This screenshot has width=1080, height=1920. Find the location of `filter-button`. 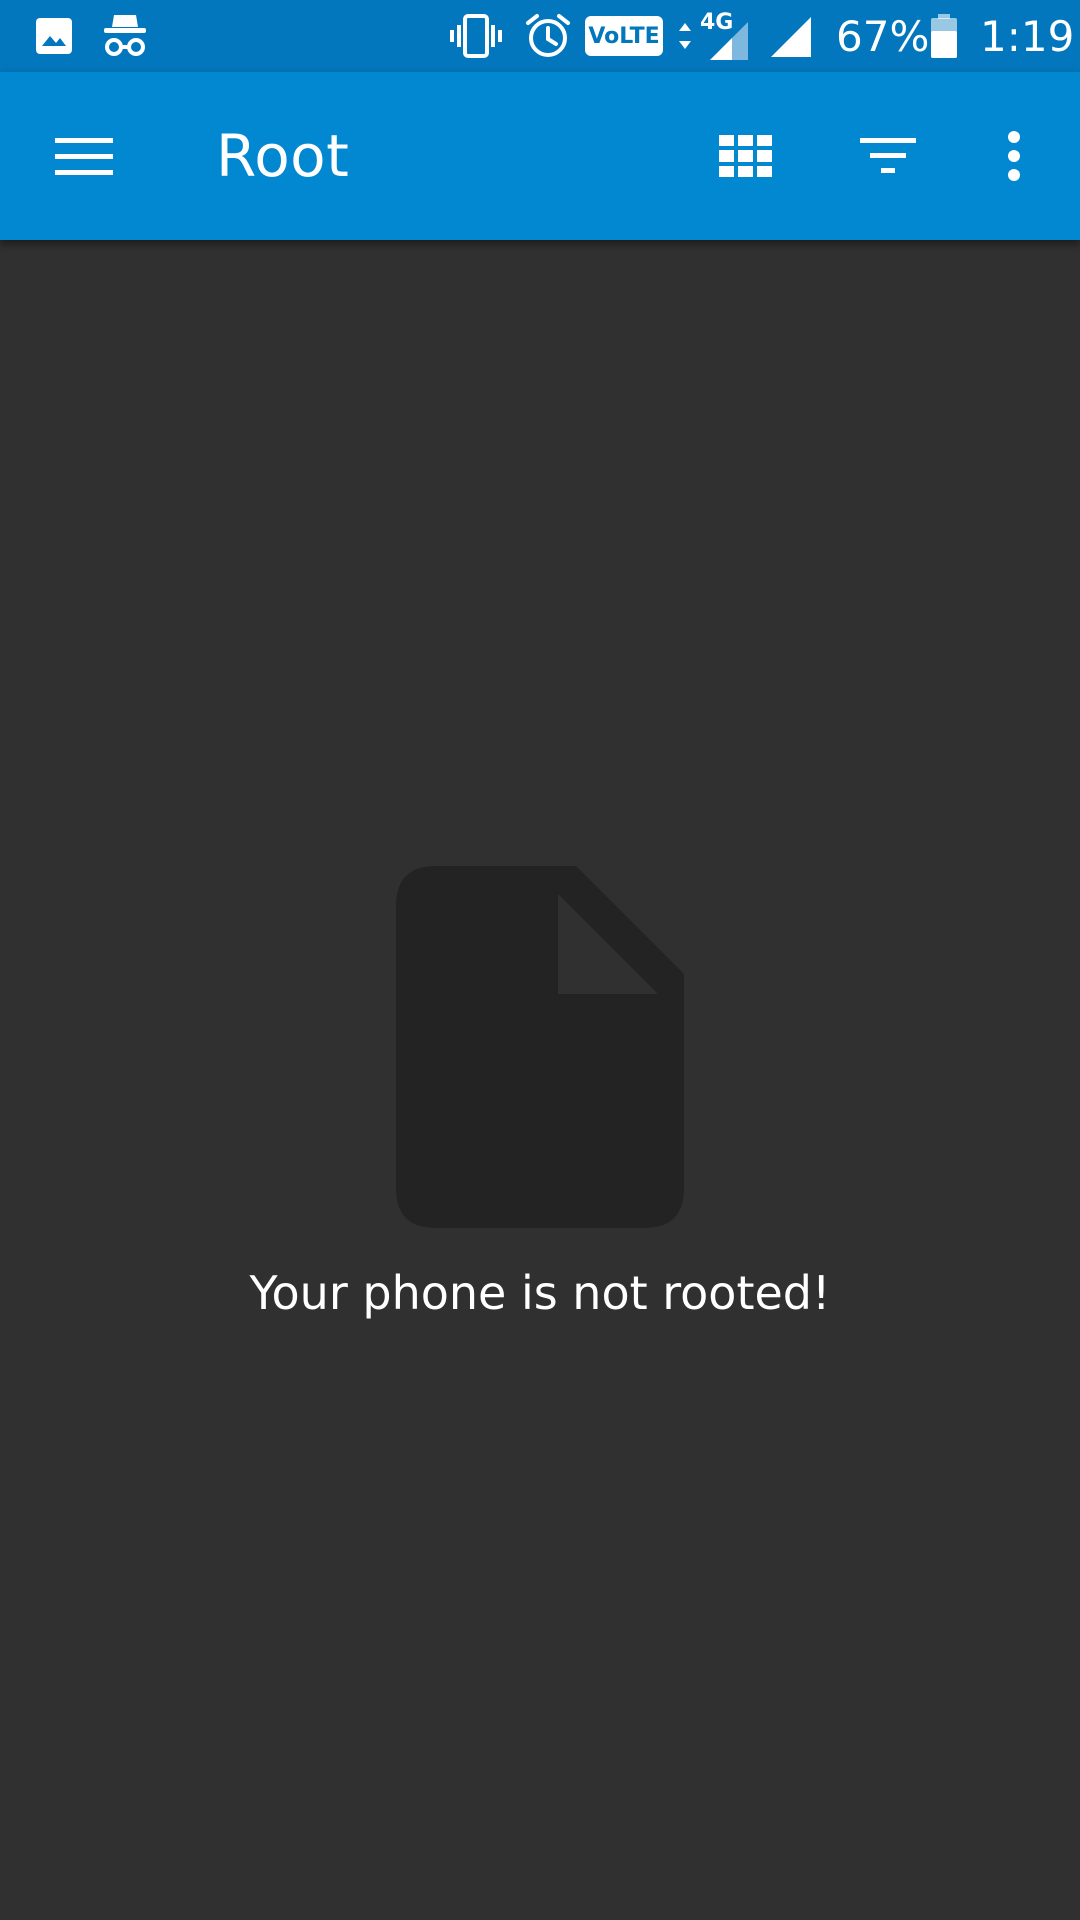

filter-button is located at coordinates (888, 156).